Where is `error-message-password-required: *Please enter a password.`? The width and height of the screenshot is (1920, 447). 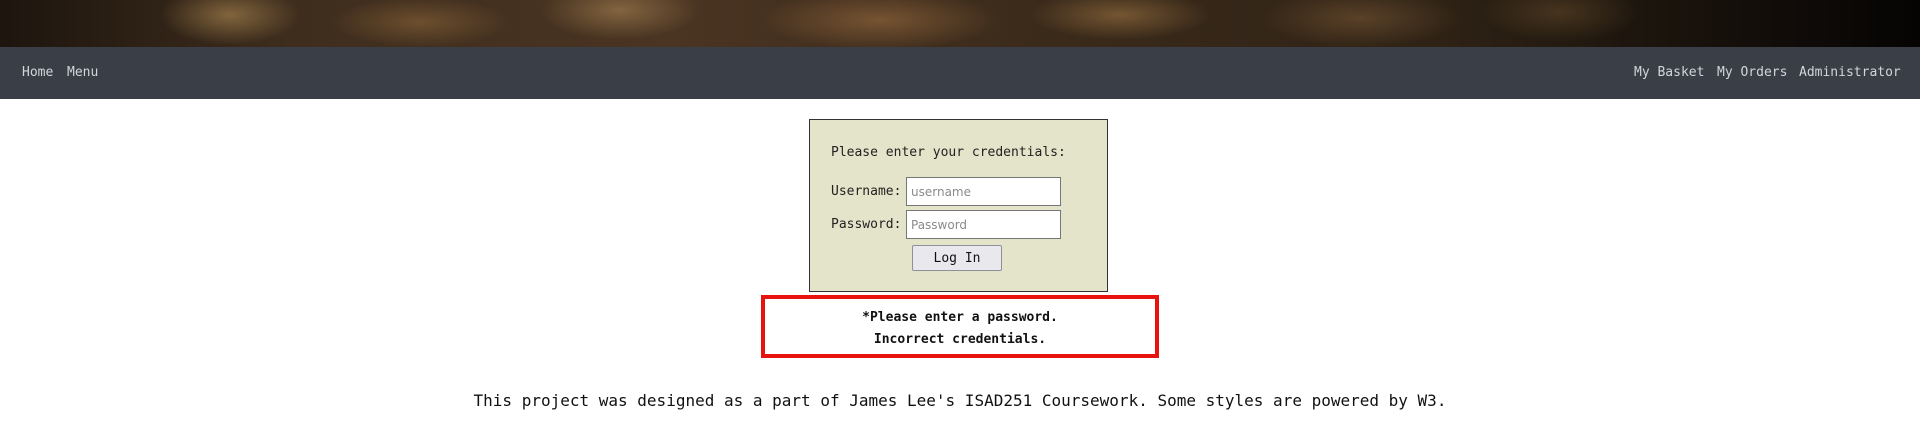
error-message-password-required: *Please enter a password. is located at coordinates (960, 317).